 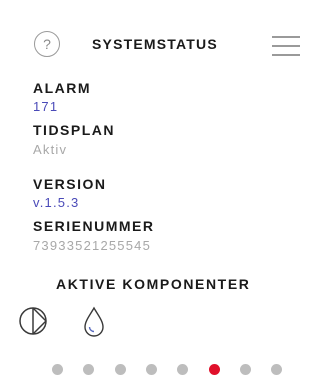 I want to click on page-dot-active, so click(x=214, y=369).